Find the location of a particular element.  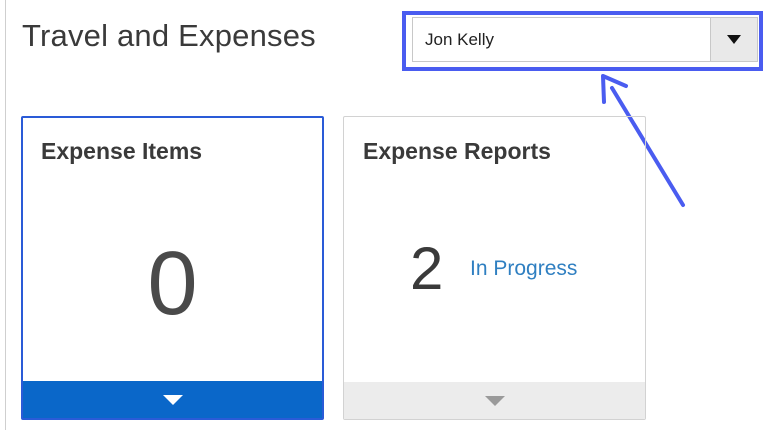

expense-items-expand-button is located at coordinates (172, 399).